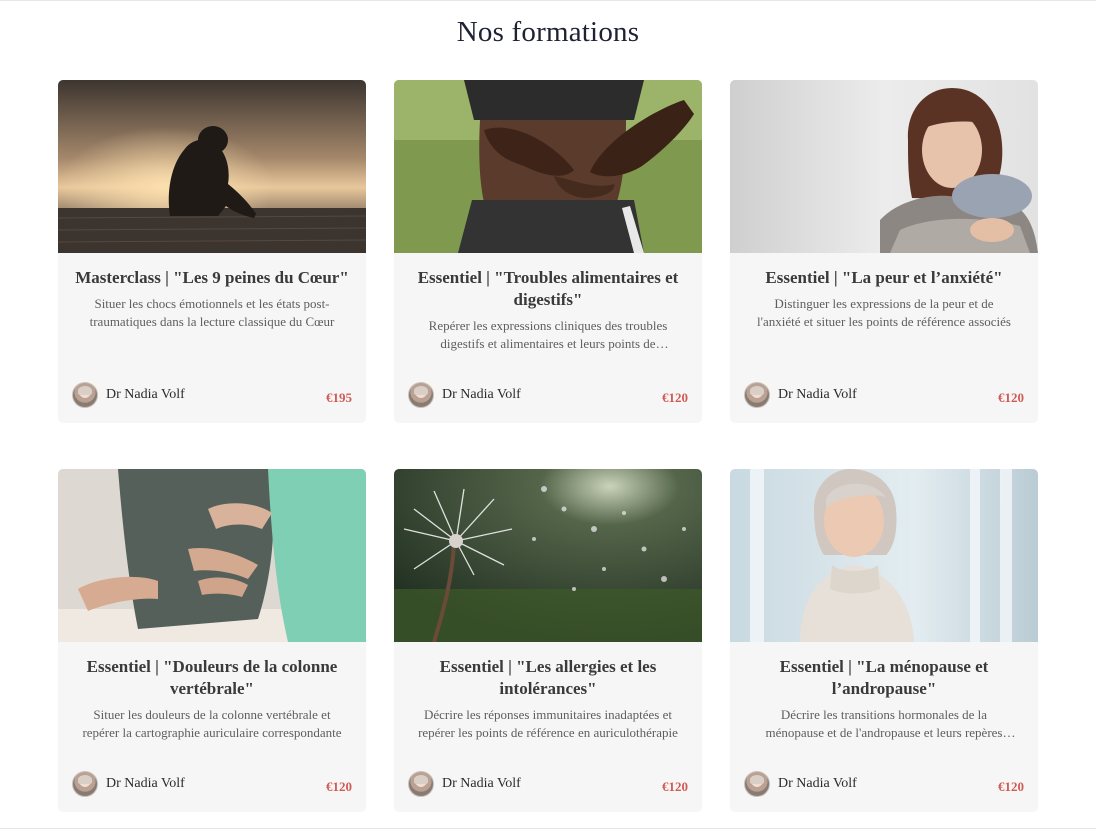  Describe the element at coordinates (548, 32) in the screenshot. I see `section-title: Nos formations` at that location.